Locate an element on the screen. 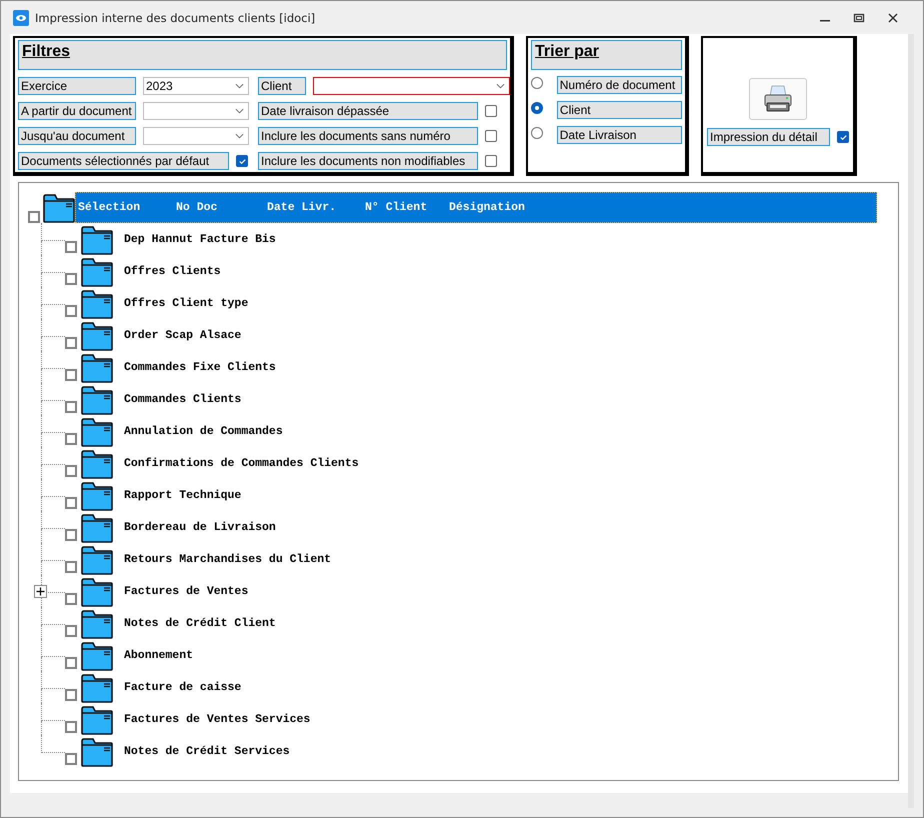 This screenshot has width=924, height=818. tree-item: Offres Client type is located at coordinates (186, 303).